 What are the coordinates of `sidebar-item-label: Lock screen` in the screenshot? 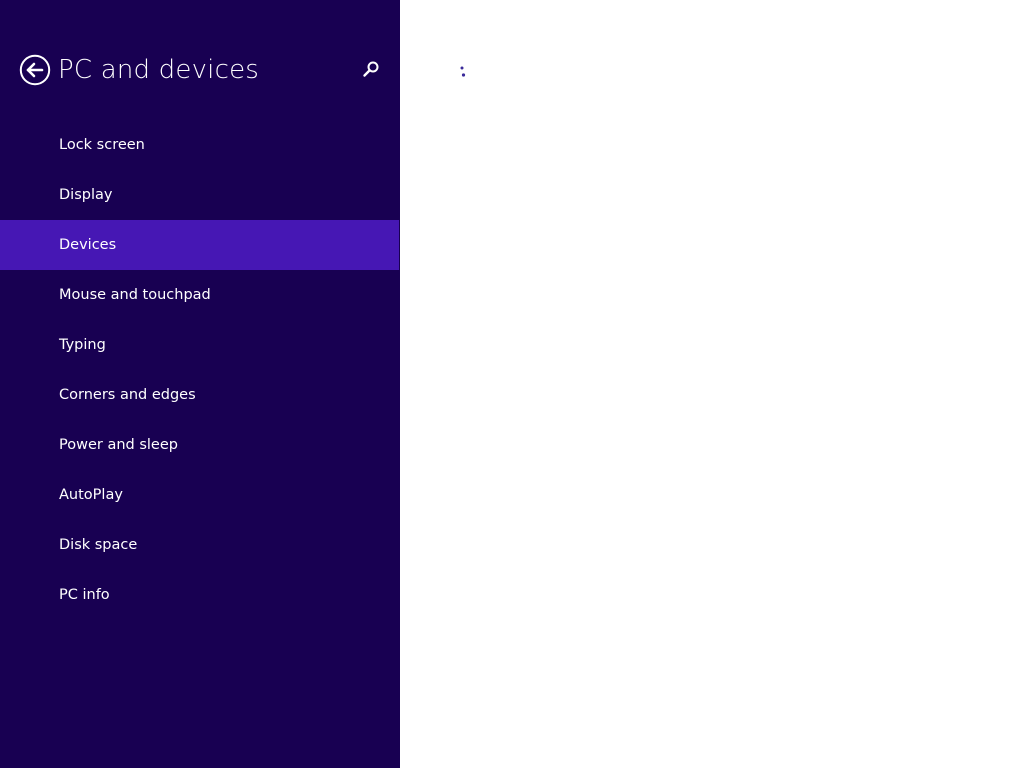 It's located at (102, 145).